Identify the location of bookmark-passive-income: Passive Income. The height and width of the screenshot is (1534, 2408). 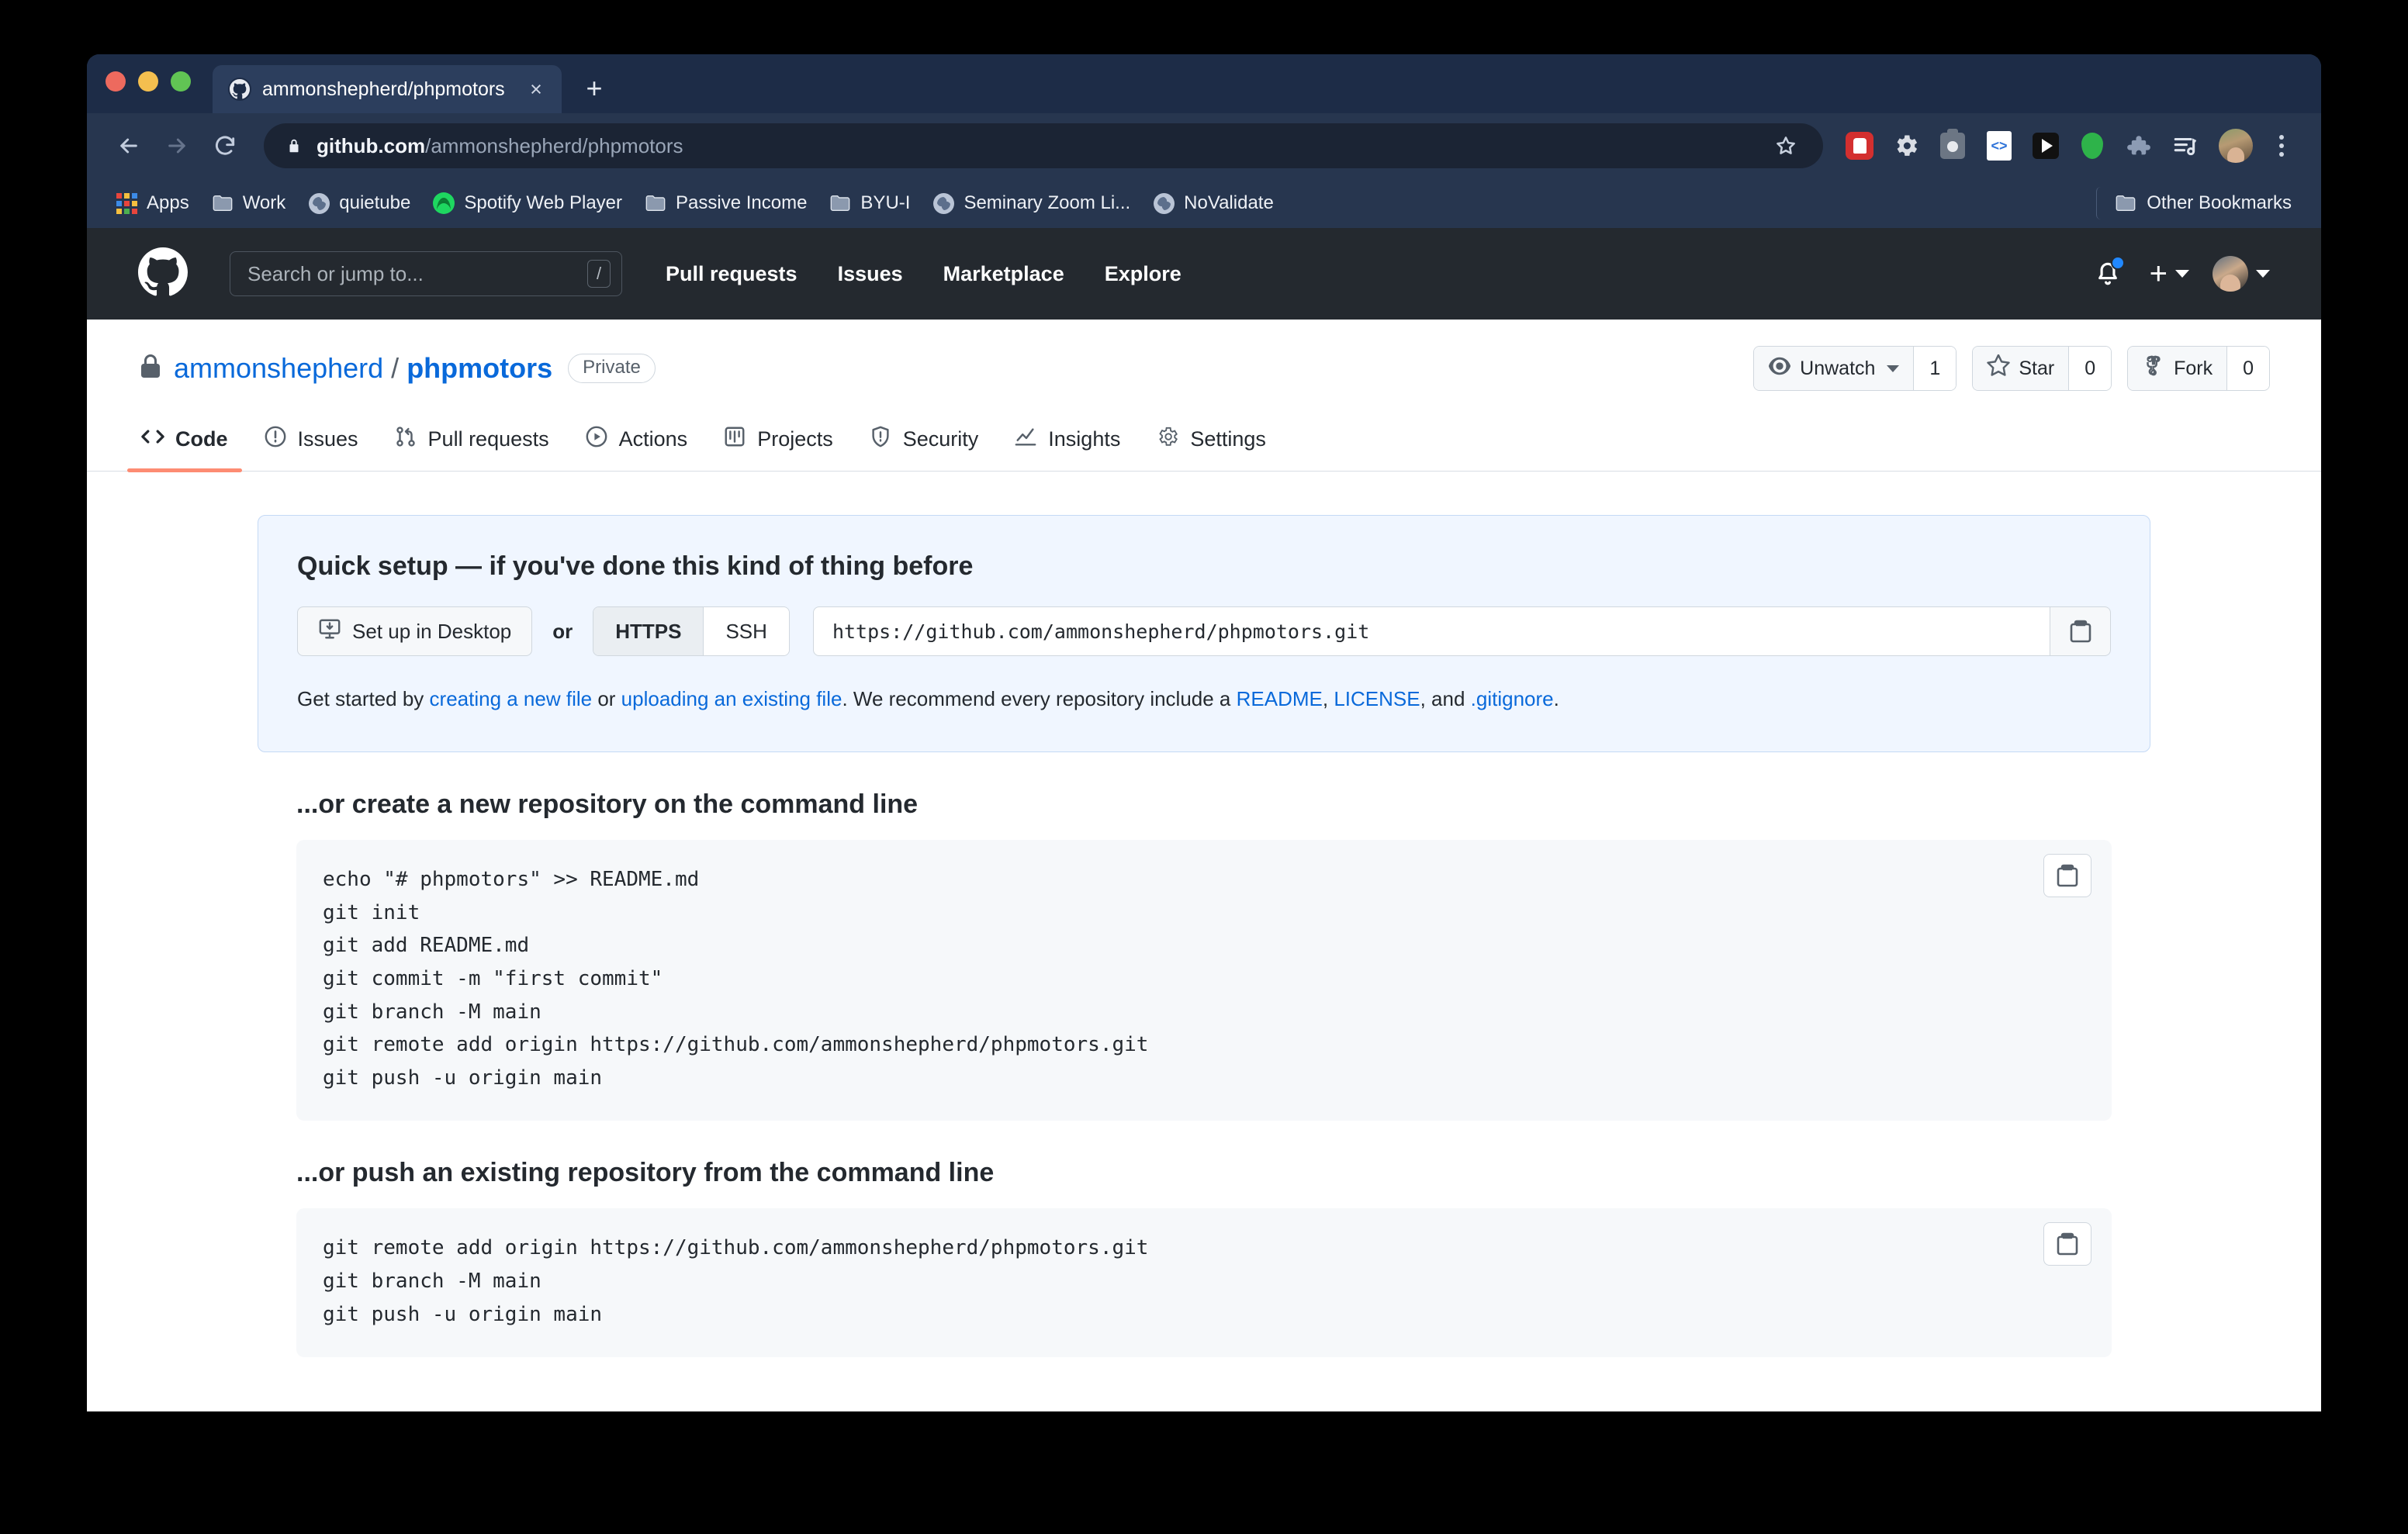
(725, 203).